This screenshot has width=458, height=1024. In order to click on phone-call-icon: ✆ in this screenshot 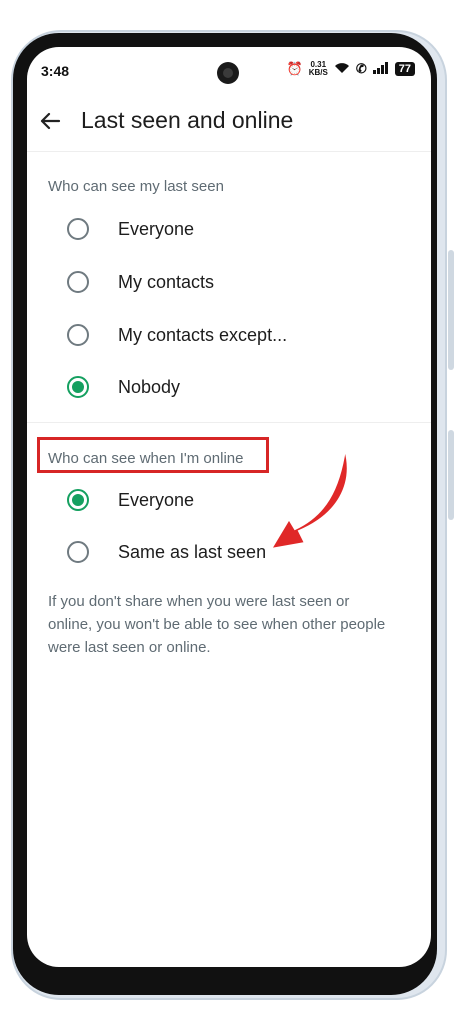, I will do `click(361, 68)`.